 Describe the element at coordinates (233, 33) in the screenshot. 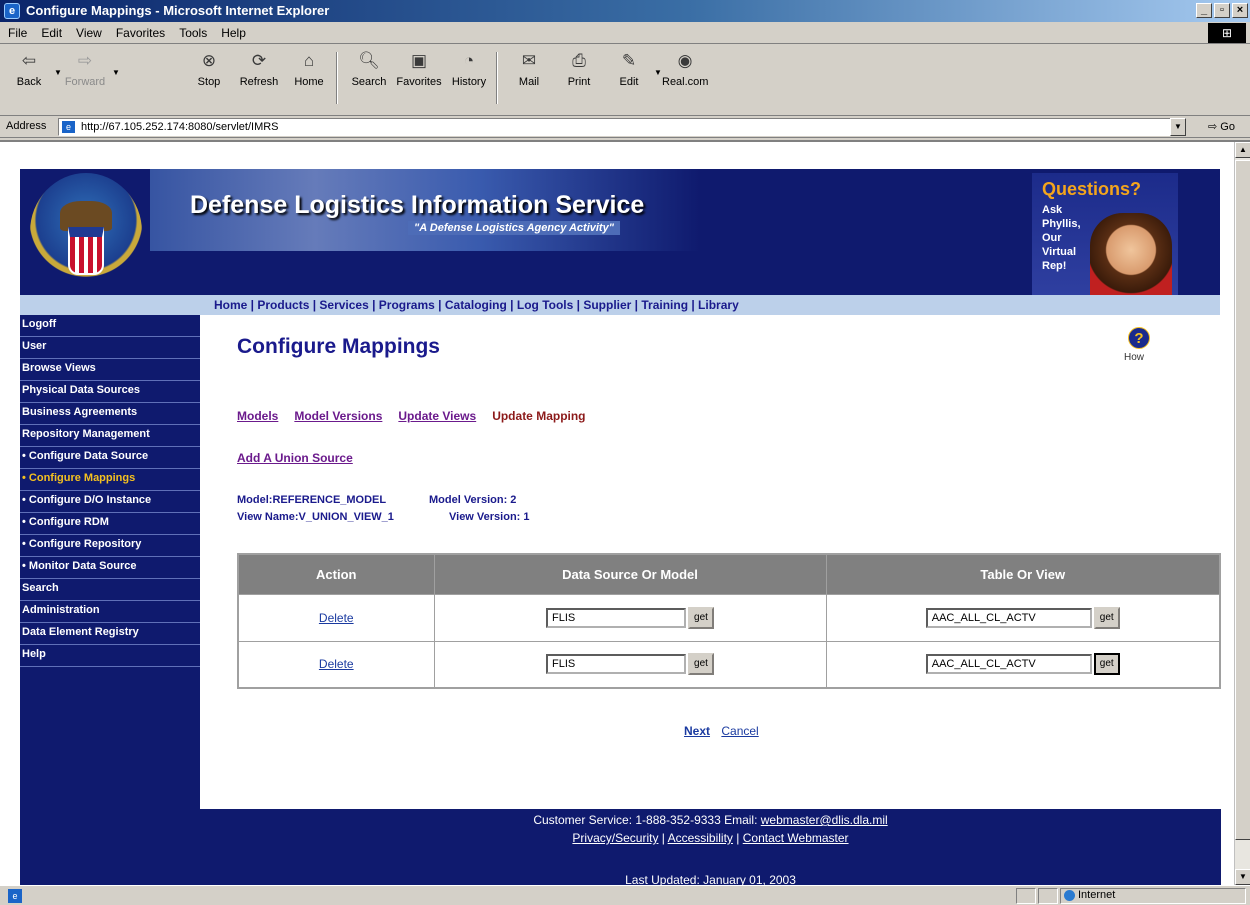

I see `menu-help: Help` at that location.